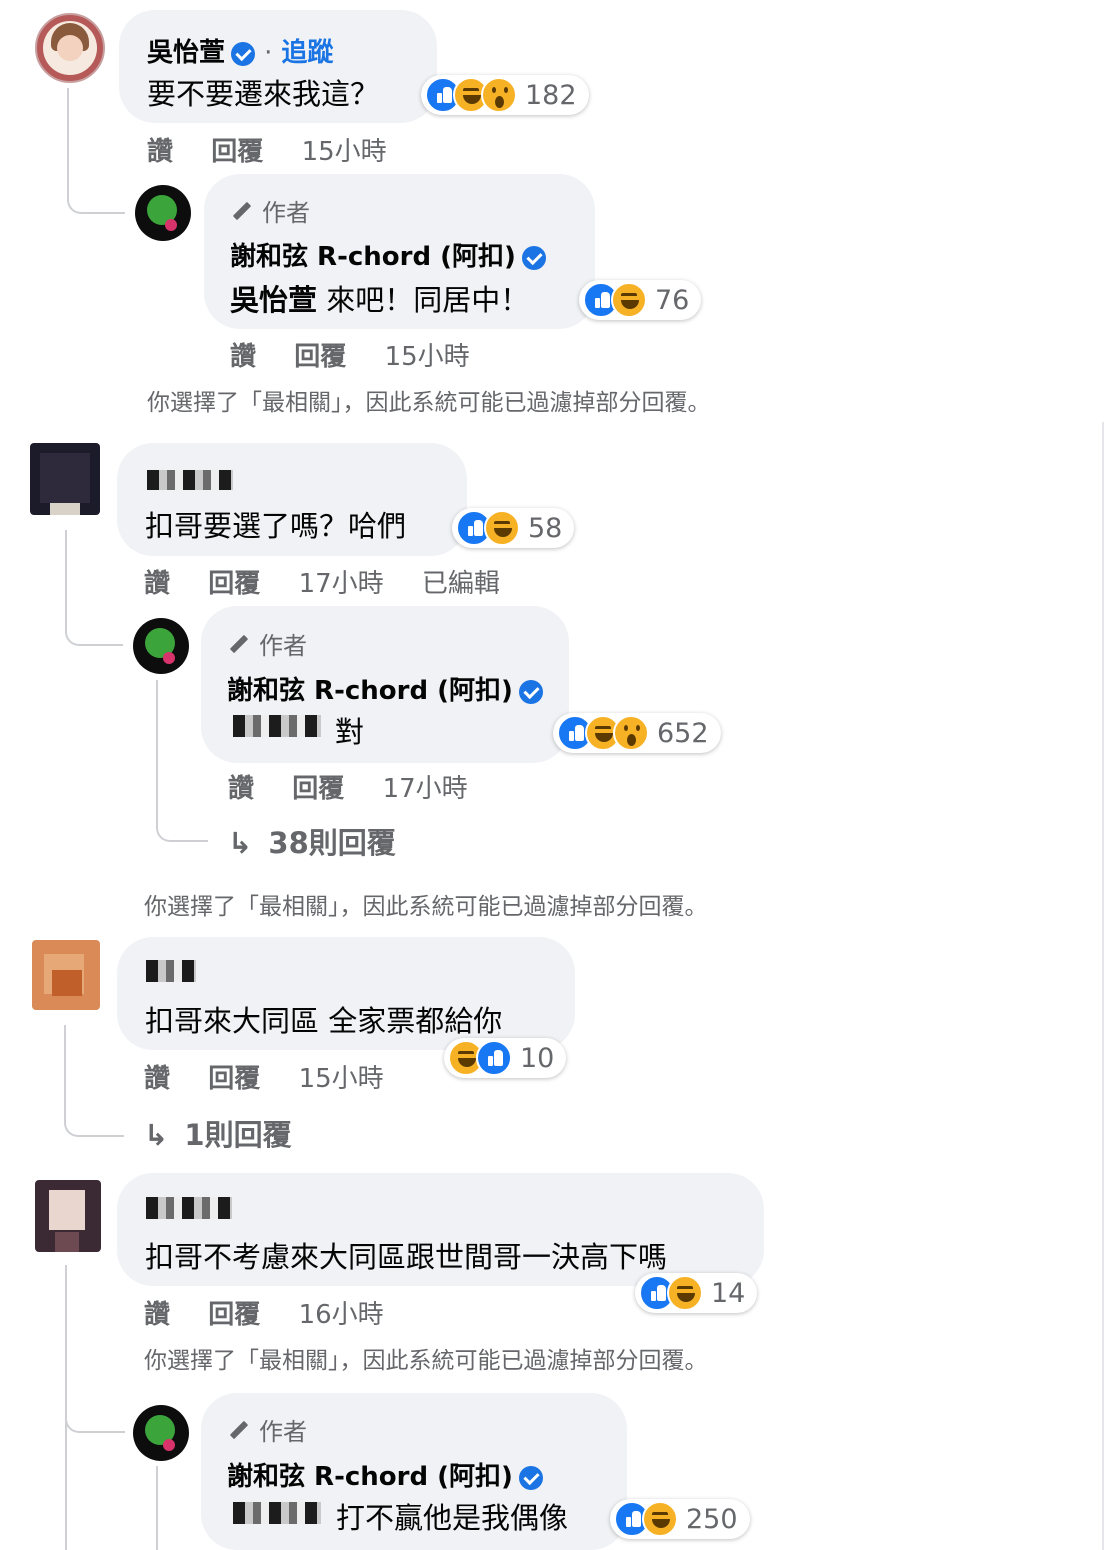  What do you see at coordinates (461, 584) in the screenshot?
I see `edited-label: 已編輯` at bounding box center [461, 584].